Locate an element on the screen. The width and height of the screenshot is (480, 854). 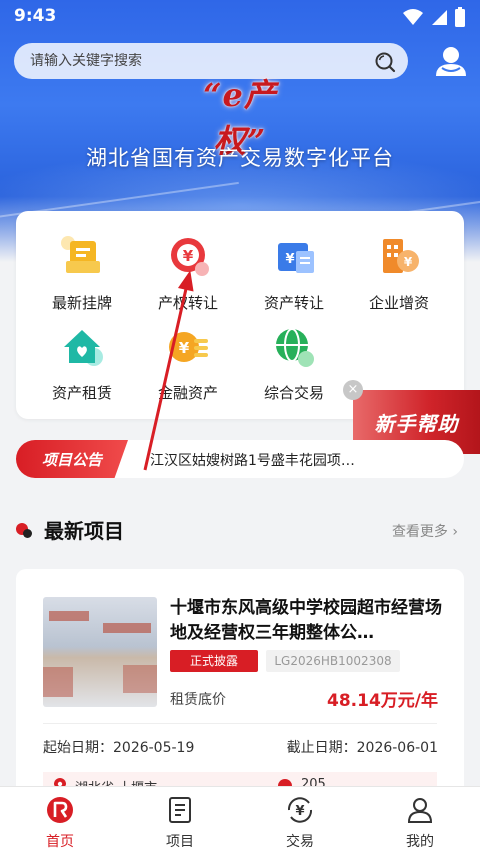
service-label: 金融资产 is located at coordinates (187, 393).